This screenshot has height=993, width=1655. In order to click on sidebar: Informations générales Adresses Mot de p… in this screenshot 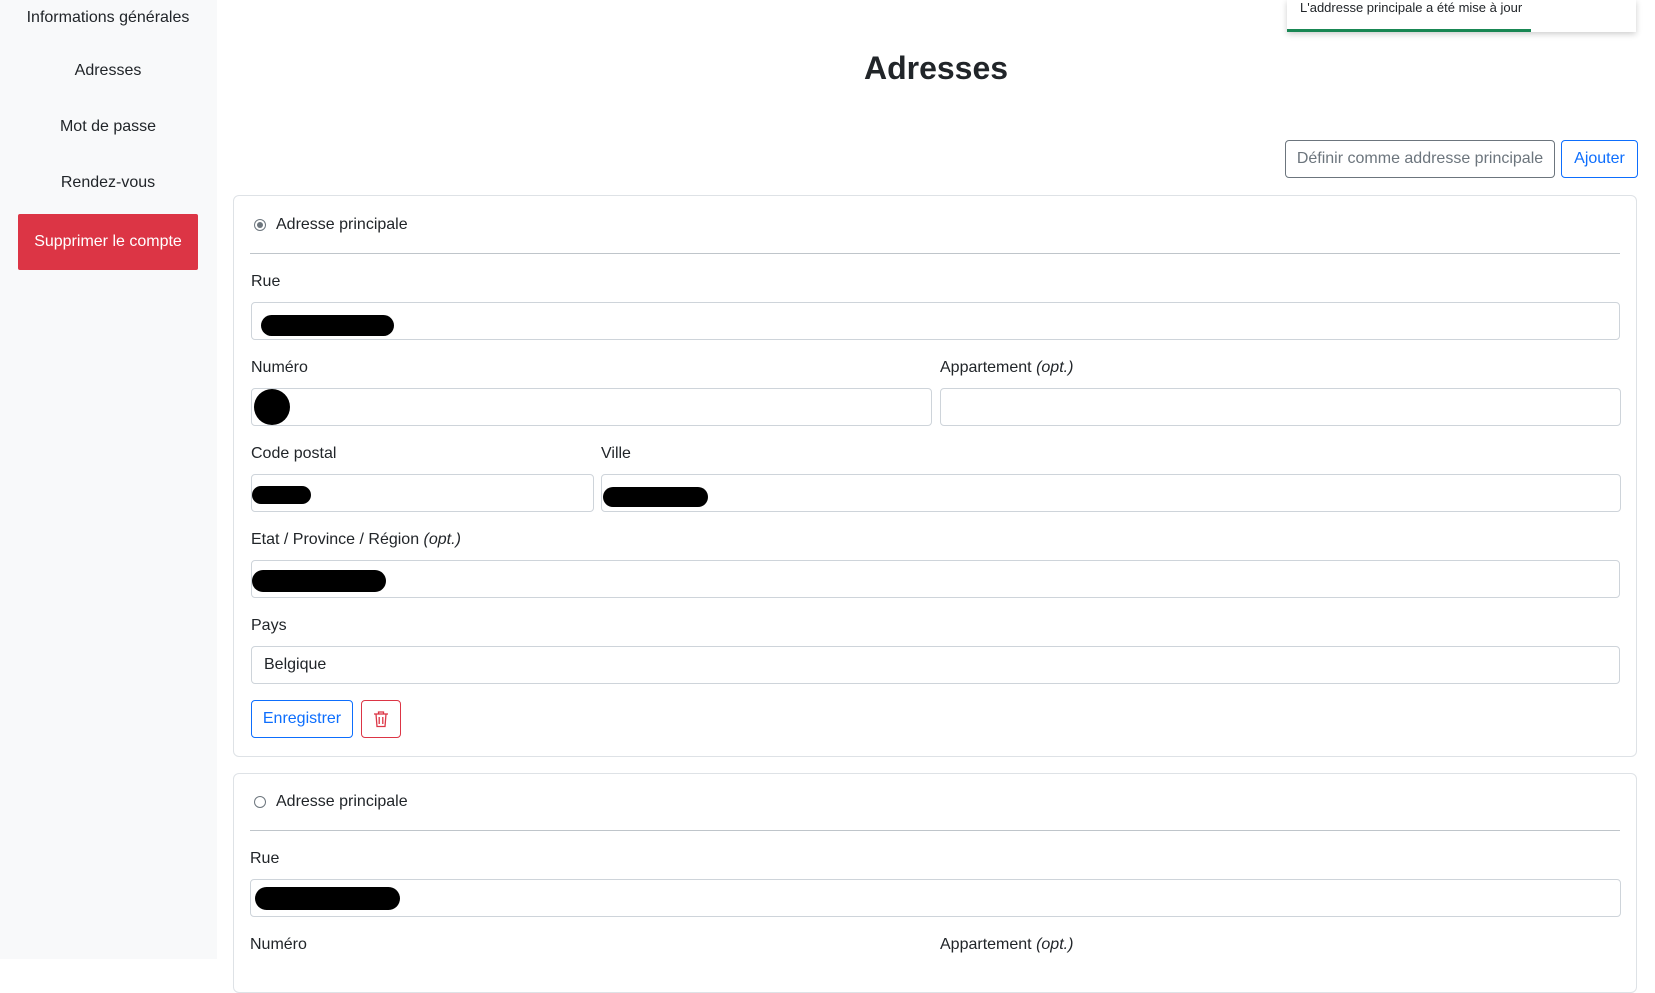, I will do `click(108, 479)`.